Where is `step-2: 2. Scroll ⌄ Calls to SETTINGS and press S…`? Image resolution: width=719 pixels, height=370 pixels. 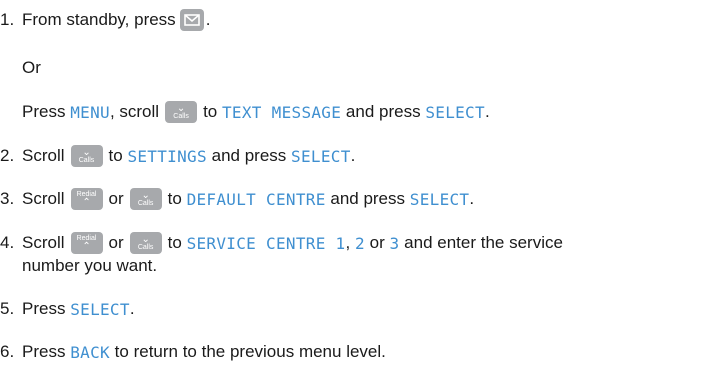
step-2: 2. Scroll ⌄ Calls to SETTINGS and press S… is located at coordinates (178, 156).